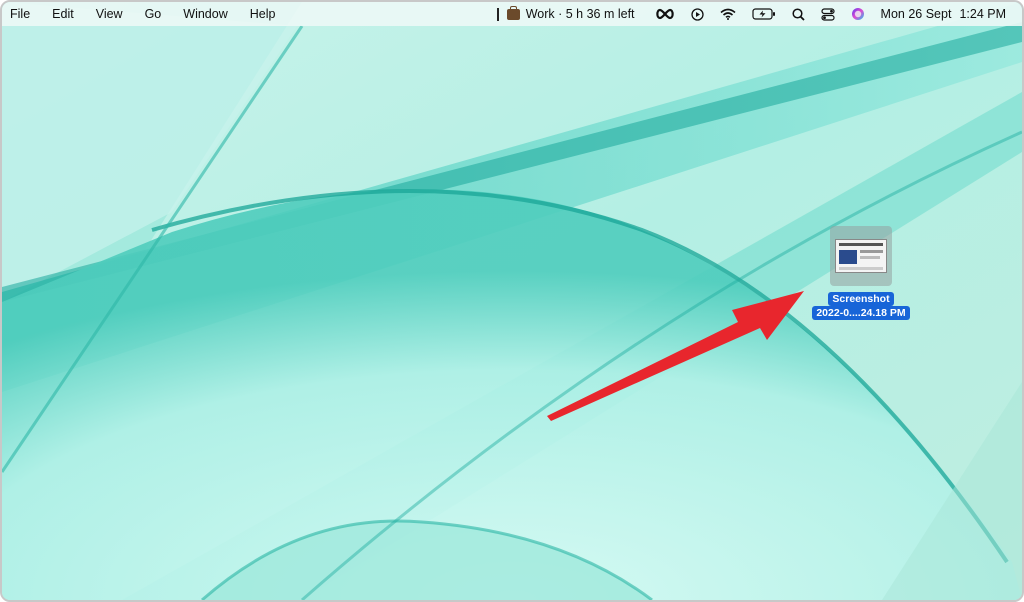 The width and height of the screenshot is (1024, 602). Describe the element at coordinates (697, 14) in the screenshot. I see `play-circle-icon` at that location.